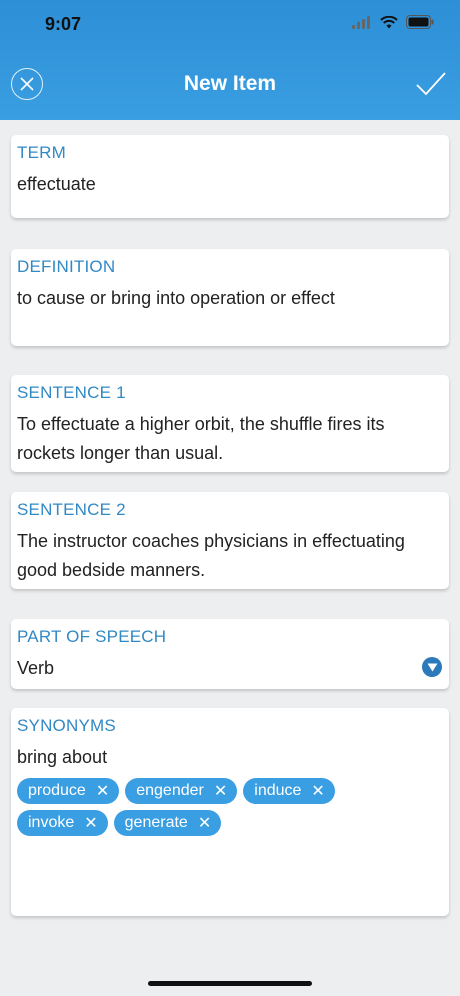 The image size is (460, 996). What do you see at coordinates (63, 24) in the screenshot?
I see `status-time: 9:07` at bounding box center [63, 24].